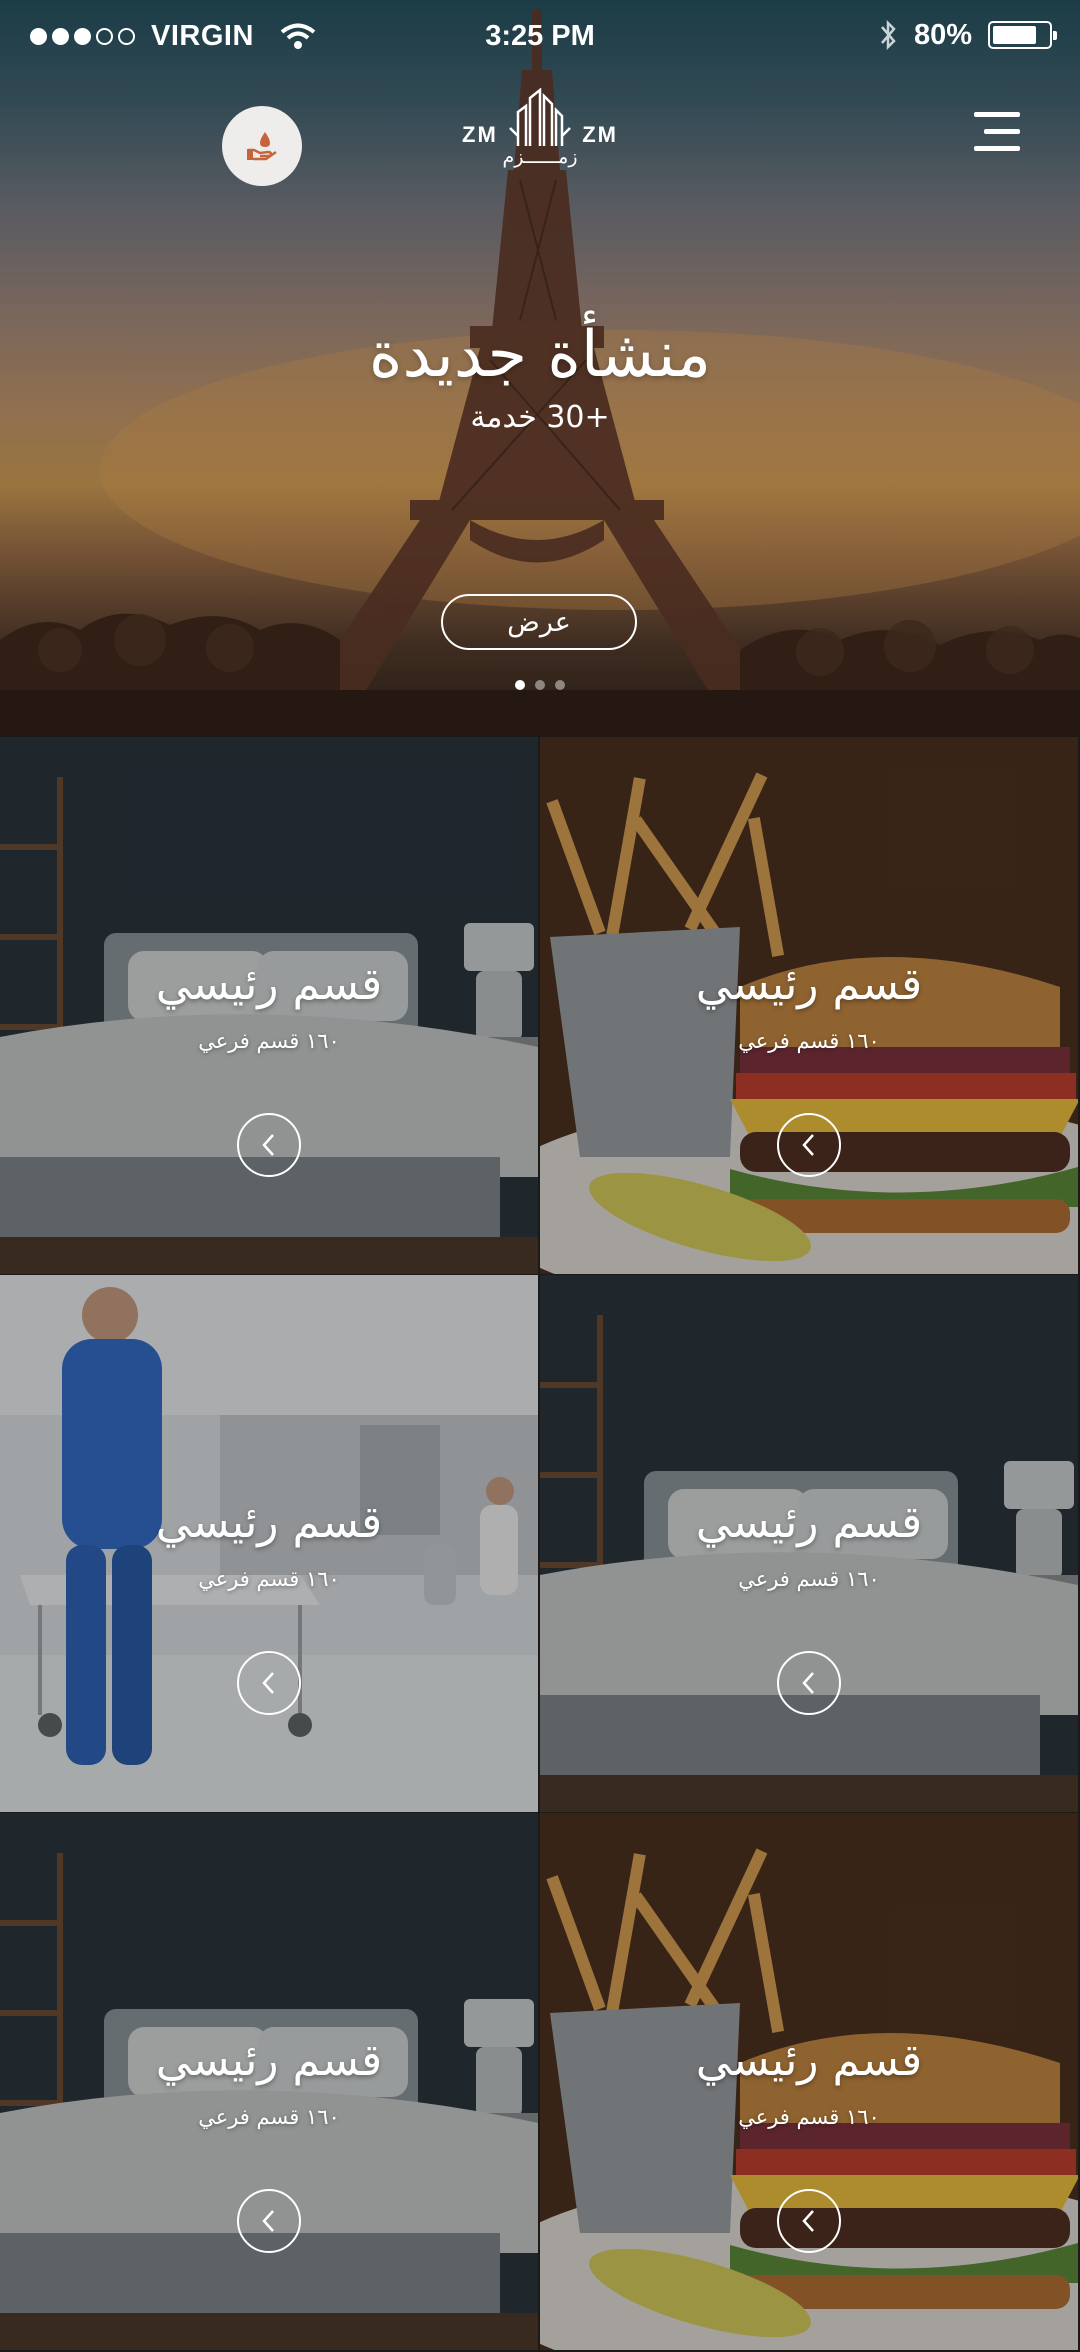  I want to click on hamburger-menu-icon, so click(997, 132).